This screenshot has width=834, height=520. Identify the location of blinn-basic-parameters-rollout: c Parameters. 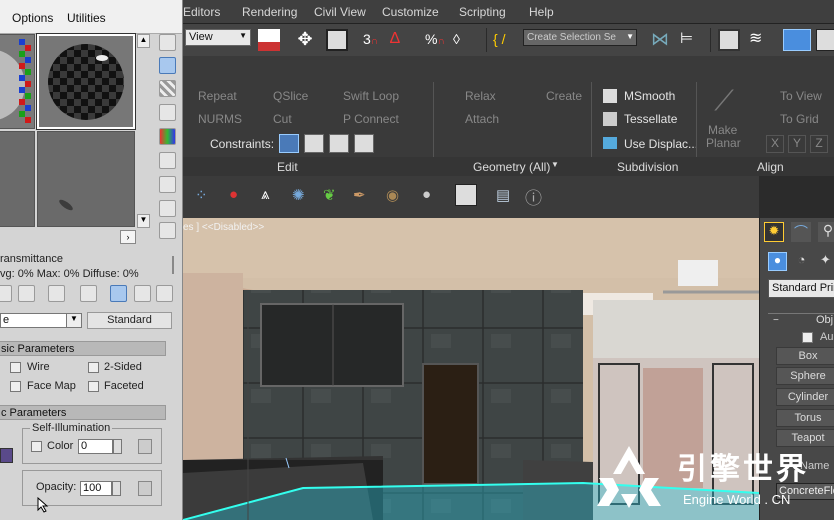
(83, 412).